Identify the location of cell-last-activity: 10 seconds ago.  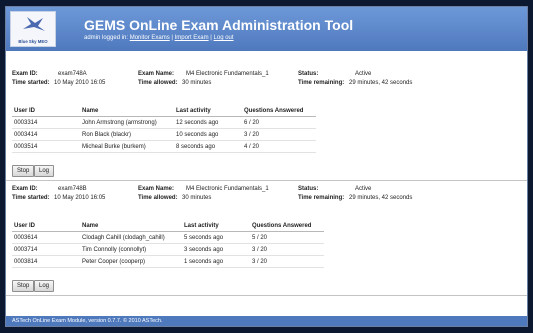
(208, 134).